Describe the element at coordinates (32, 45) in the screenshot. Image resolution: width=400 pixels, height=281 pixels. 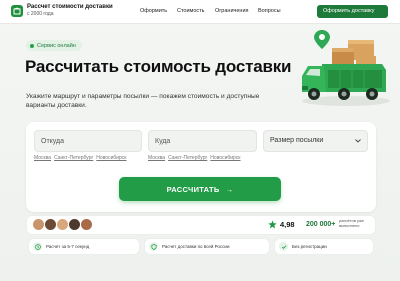
I see `status-dot-icon` at that location.